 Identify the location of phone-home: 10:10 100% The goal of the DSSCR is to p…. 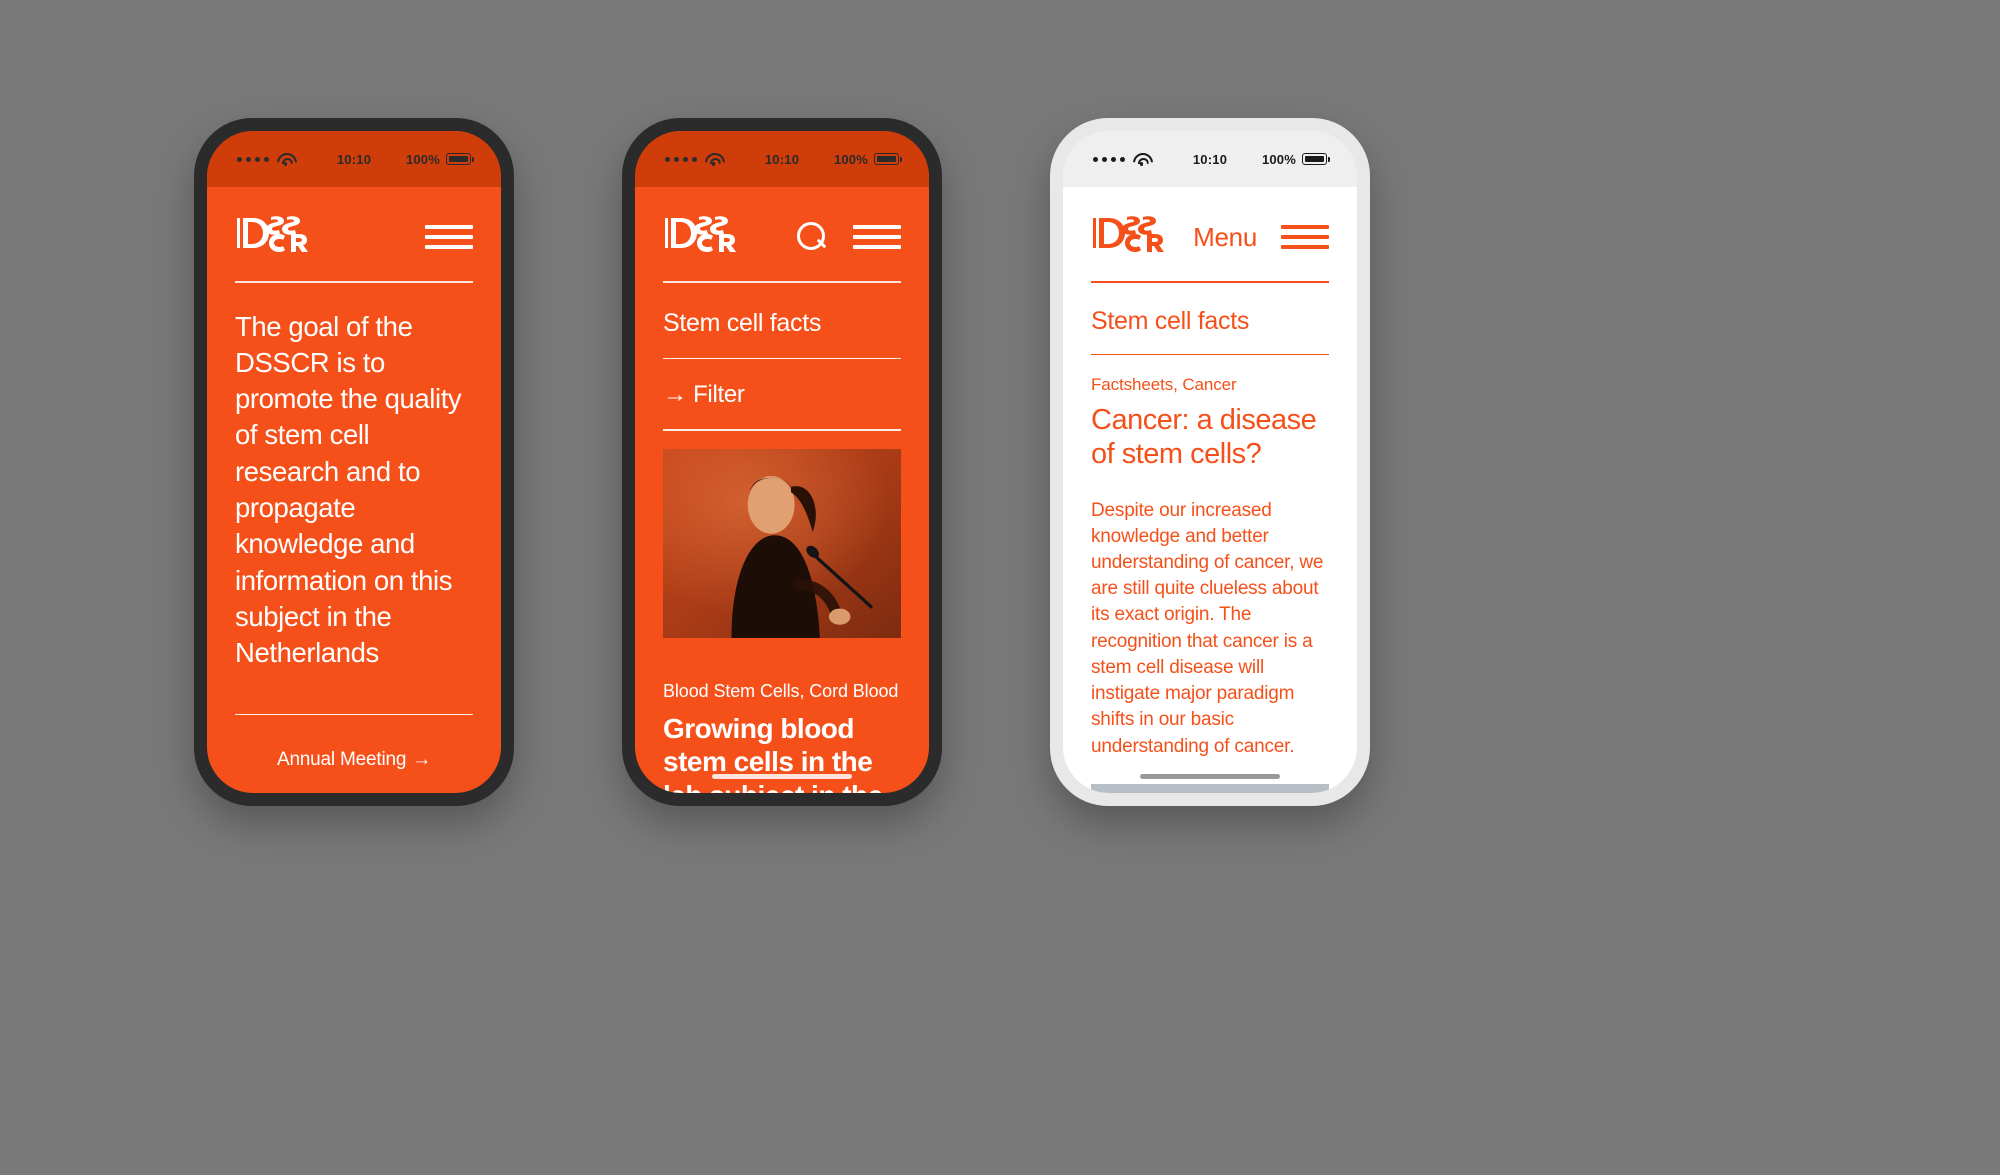
(354, 462).